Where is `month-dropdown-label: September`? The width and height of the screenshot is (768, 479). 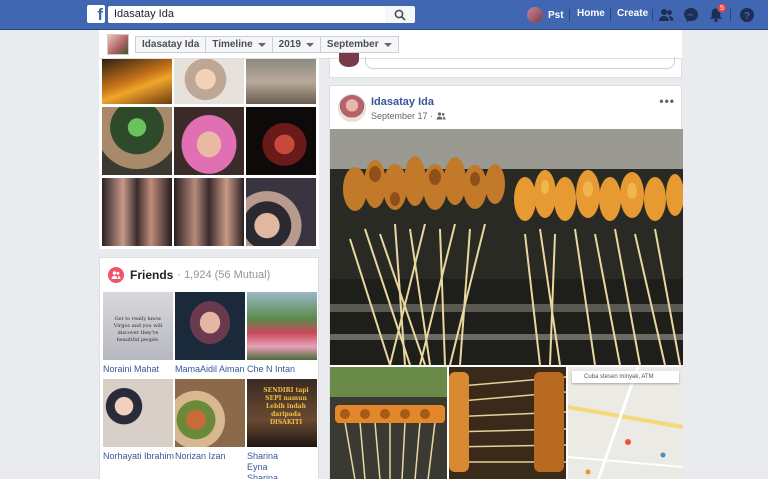
month-dropdown-label: September is located at coordinates (352, 44).